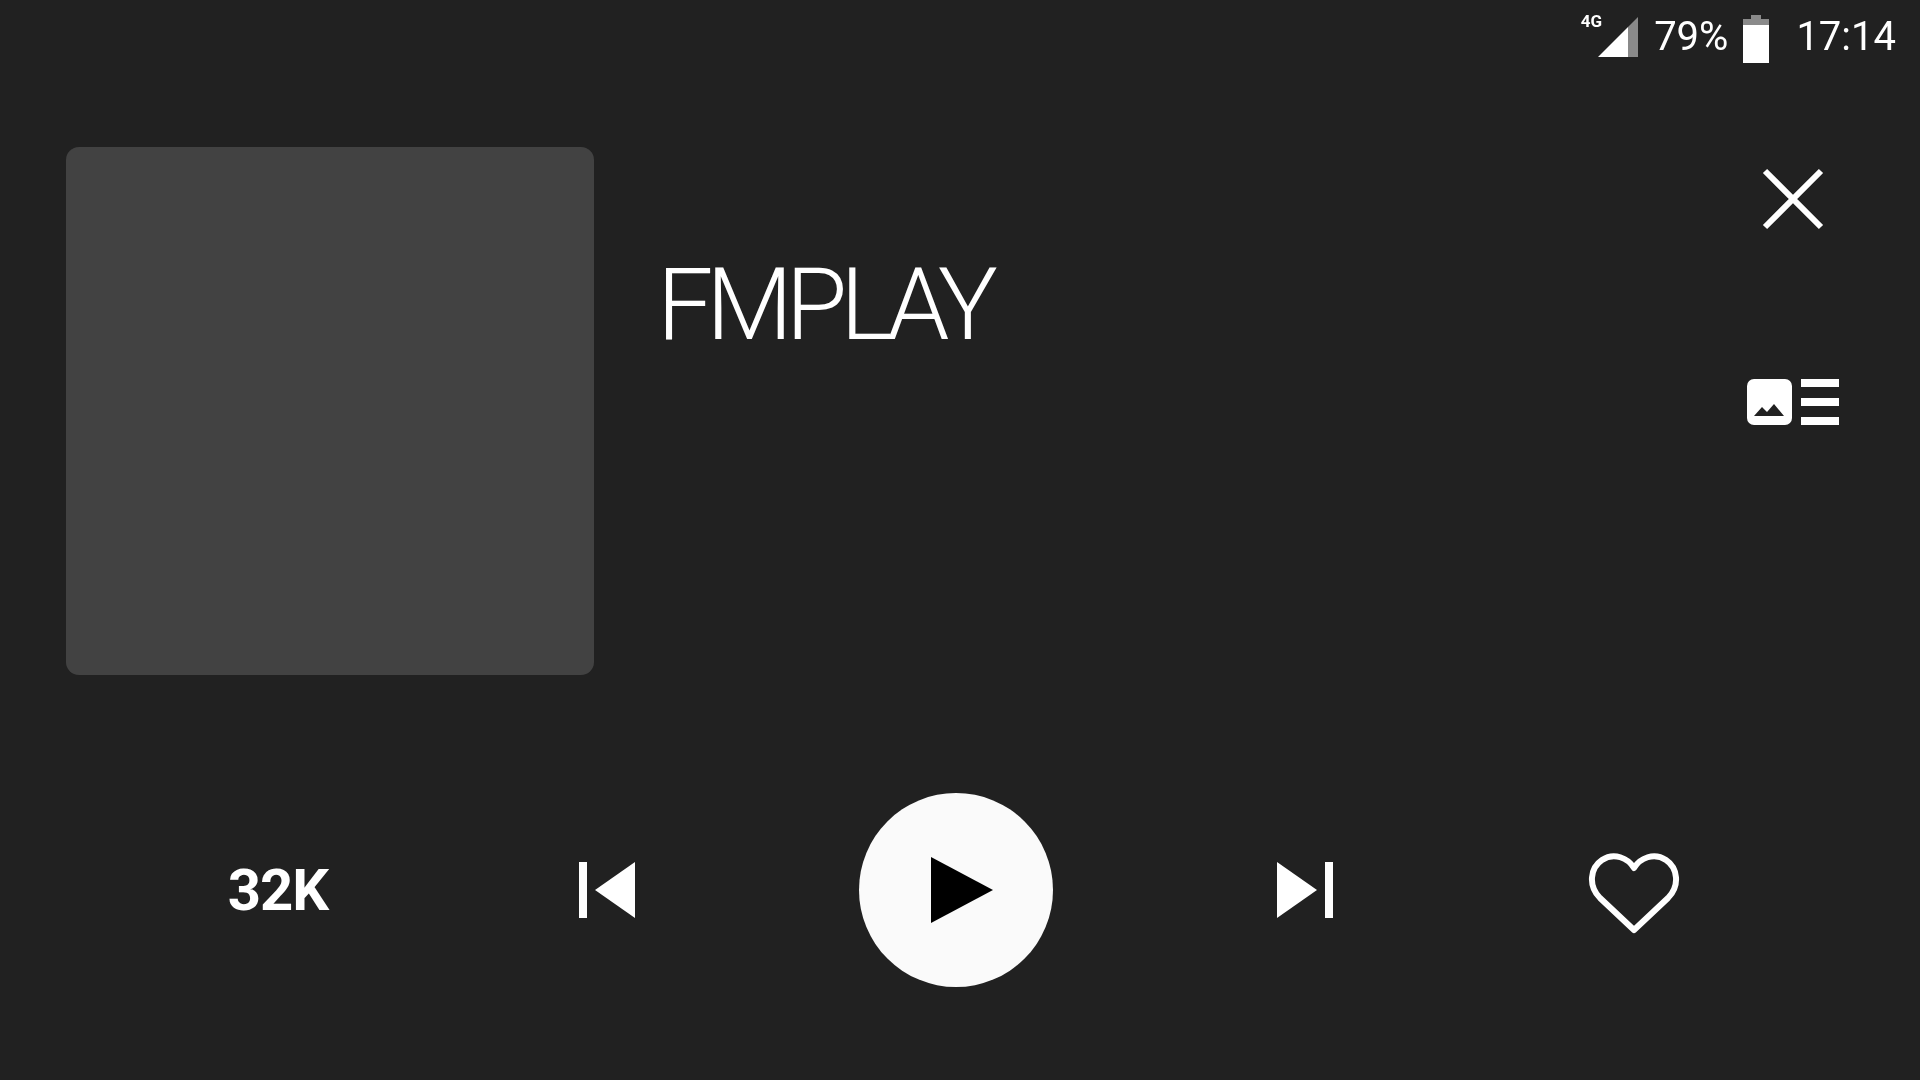 This screenshot has width=1920, height=1080. I want to click on previous-icon, so click(607, 890).